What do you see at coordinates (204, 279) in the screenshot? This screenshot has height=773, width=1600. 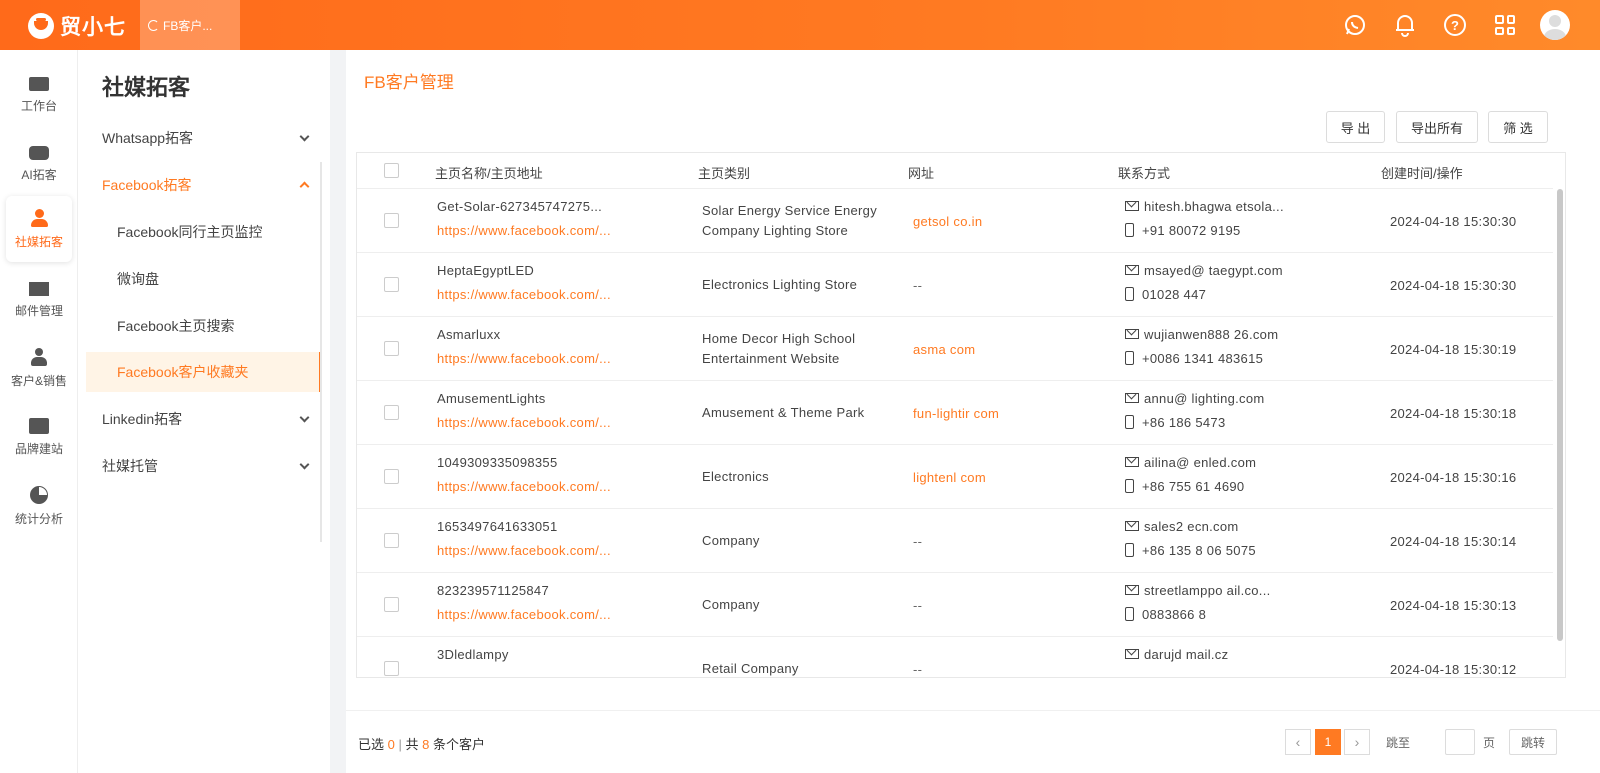 I see `sidebar-item-micro-inquiry: 微询盘` at bounding box center [204, 279].